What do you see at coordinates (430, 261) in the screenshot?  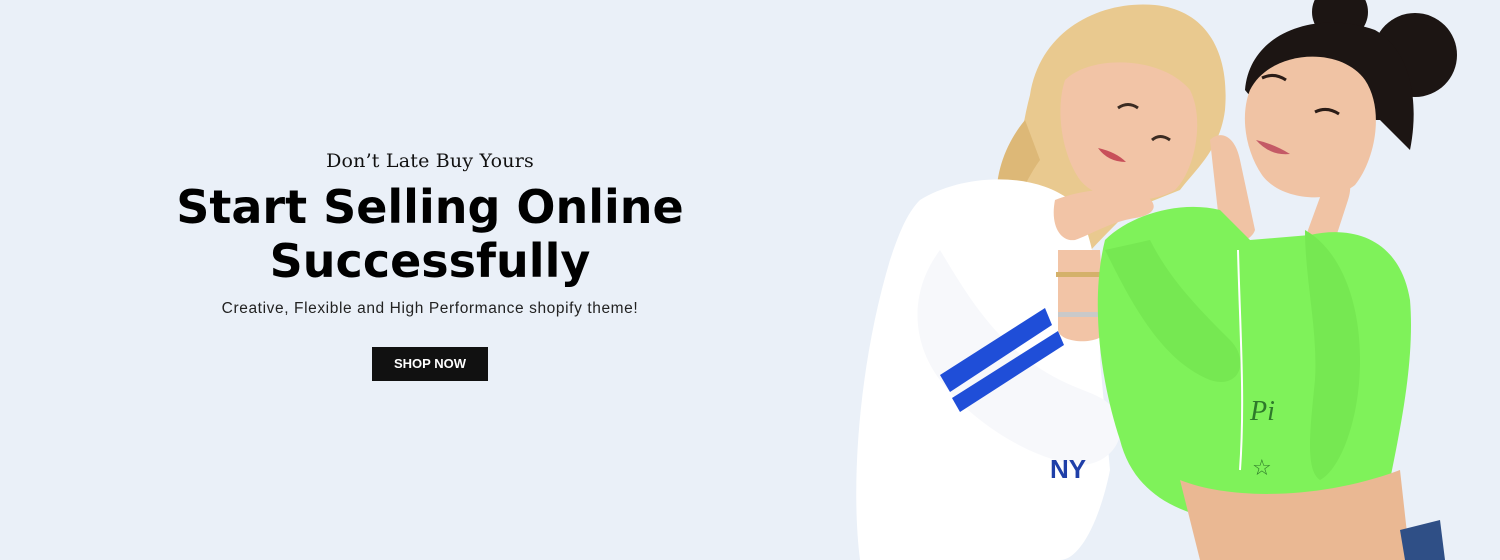 I see `headline-line-2: Successfully` at bounding box center [430, 261].